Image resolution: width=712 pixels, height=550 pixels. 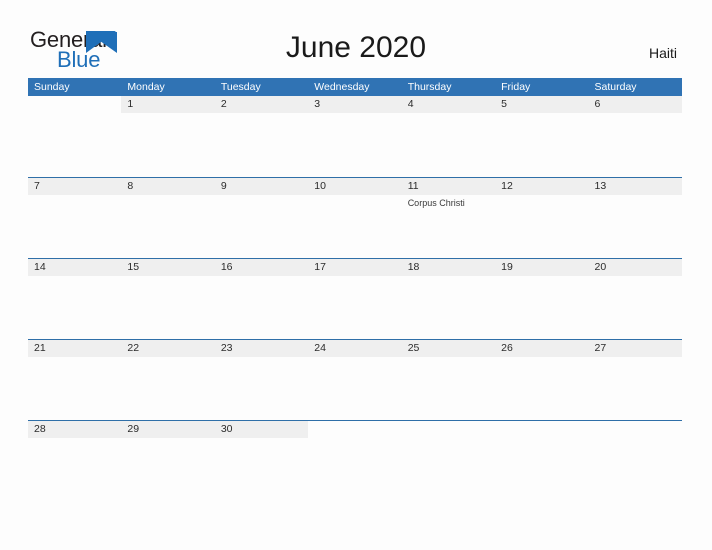 What do you see at coordinates (635, 218) in the screenshot?
I see `calendar-day-cell: 13` at bounding box center [635, 218].